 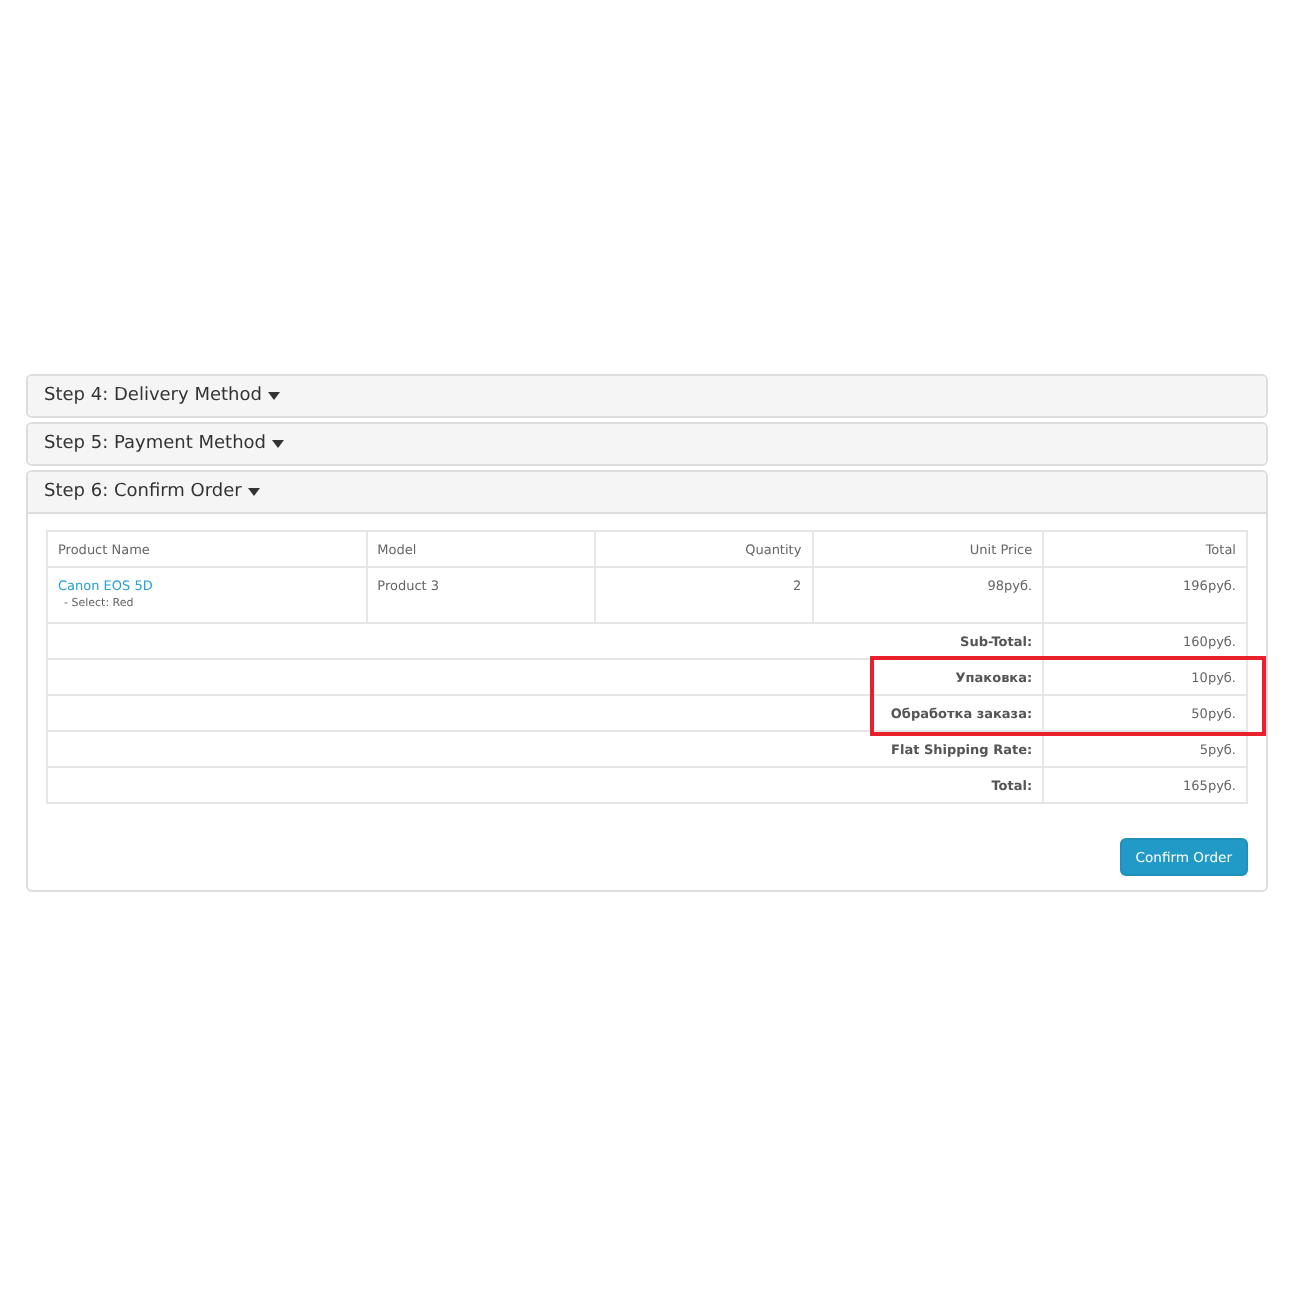 I want to click on step-heading: Step 4: Delivery Method, so click(x=647, y=396).